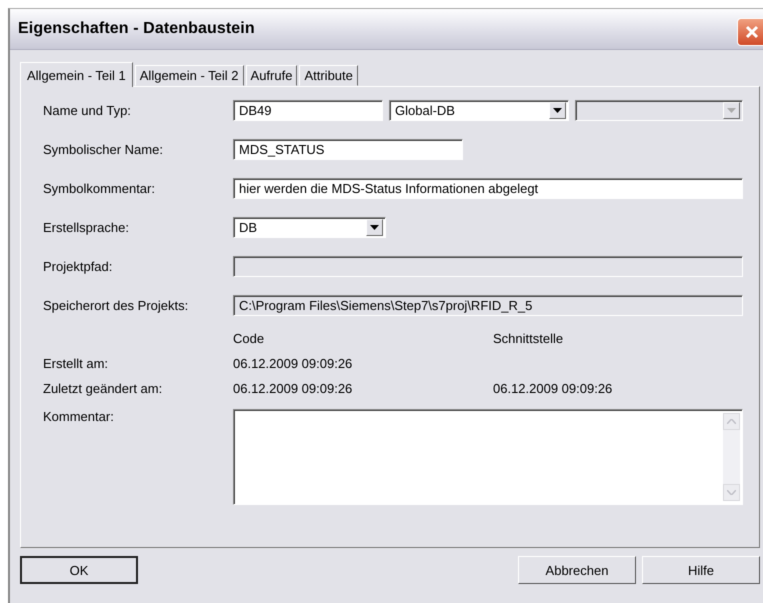 This screenshot has height=603, width=763. What do you see at coordinates (479, 110) in the screenshot?
I see `dropdown: Global-DB` at bounding box center [479, 110].